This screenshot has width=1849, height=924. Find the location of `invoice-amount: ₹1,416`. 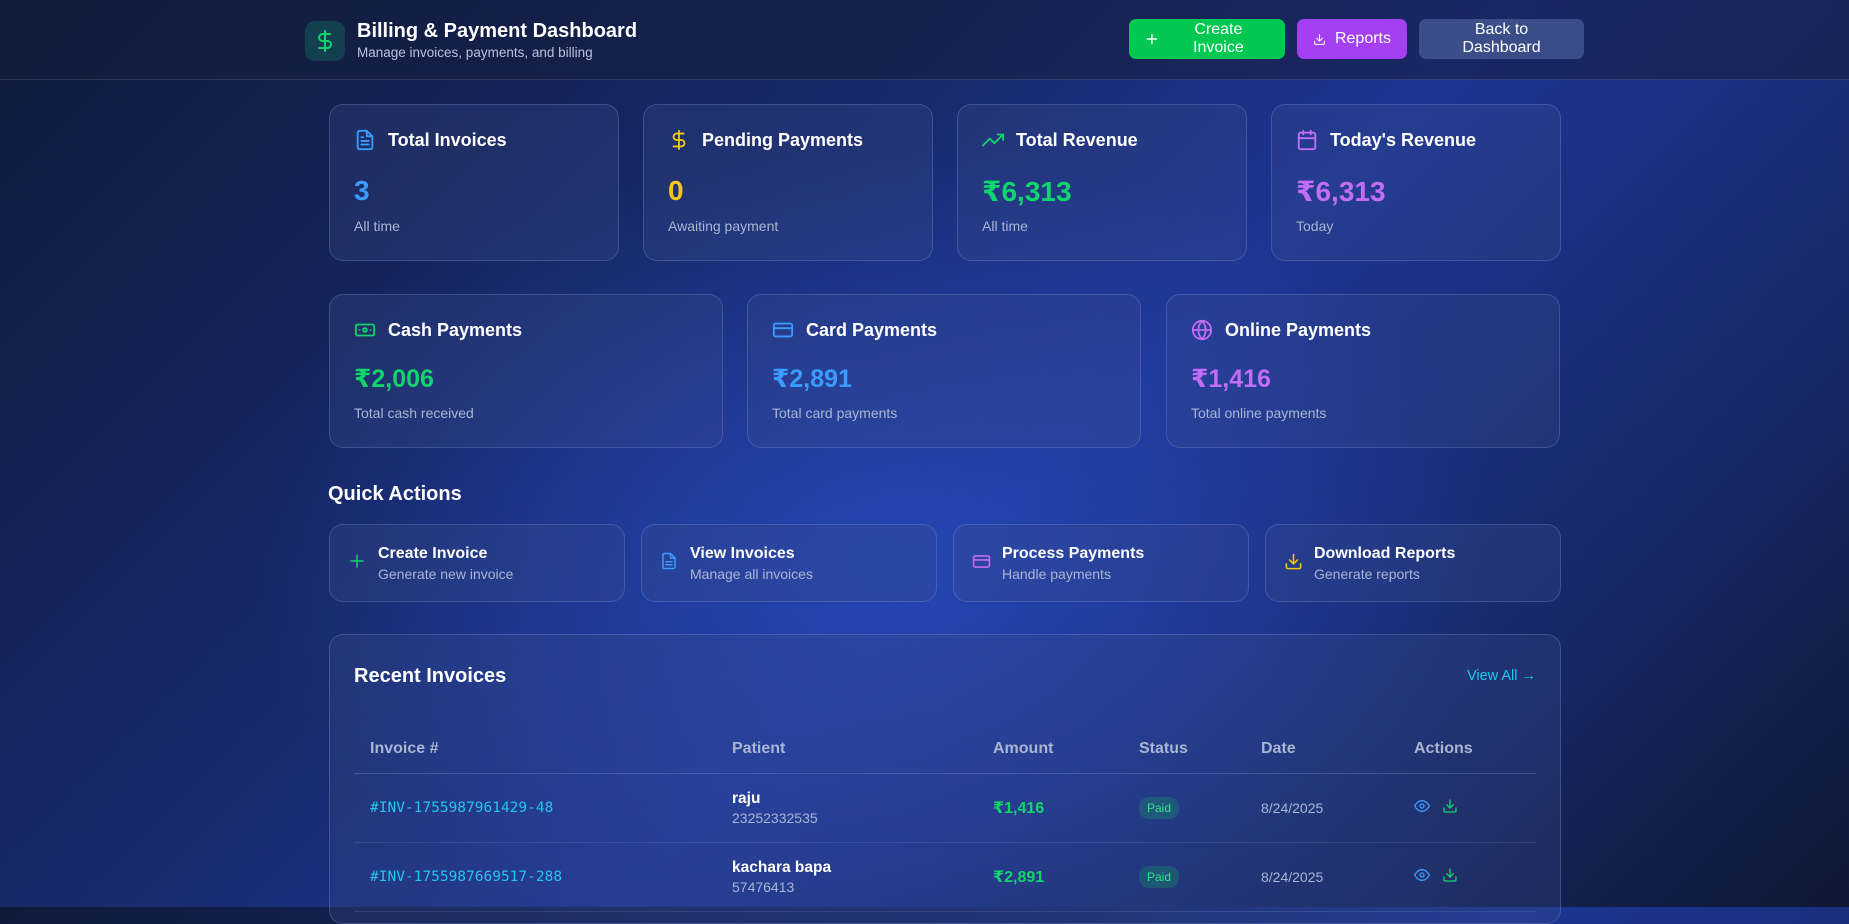

invoice-amount: ₹1,416 is located at coordinates (1019, 808).